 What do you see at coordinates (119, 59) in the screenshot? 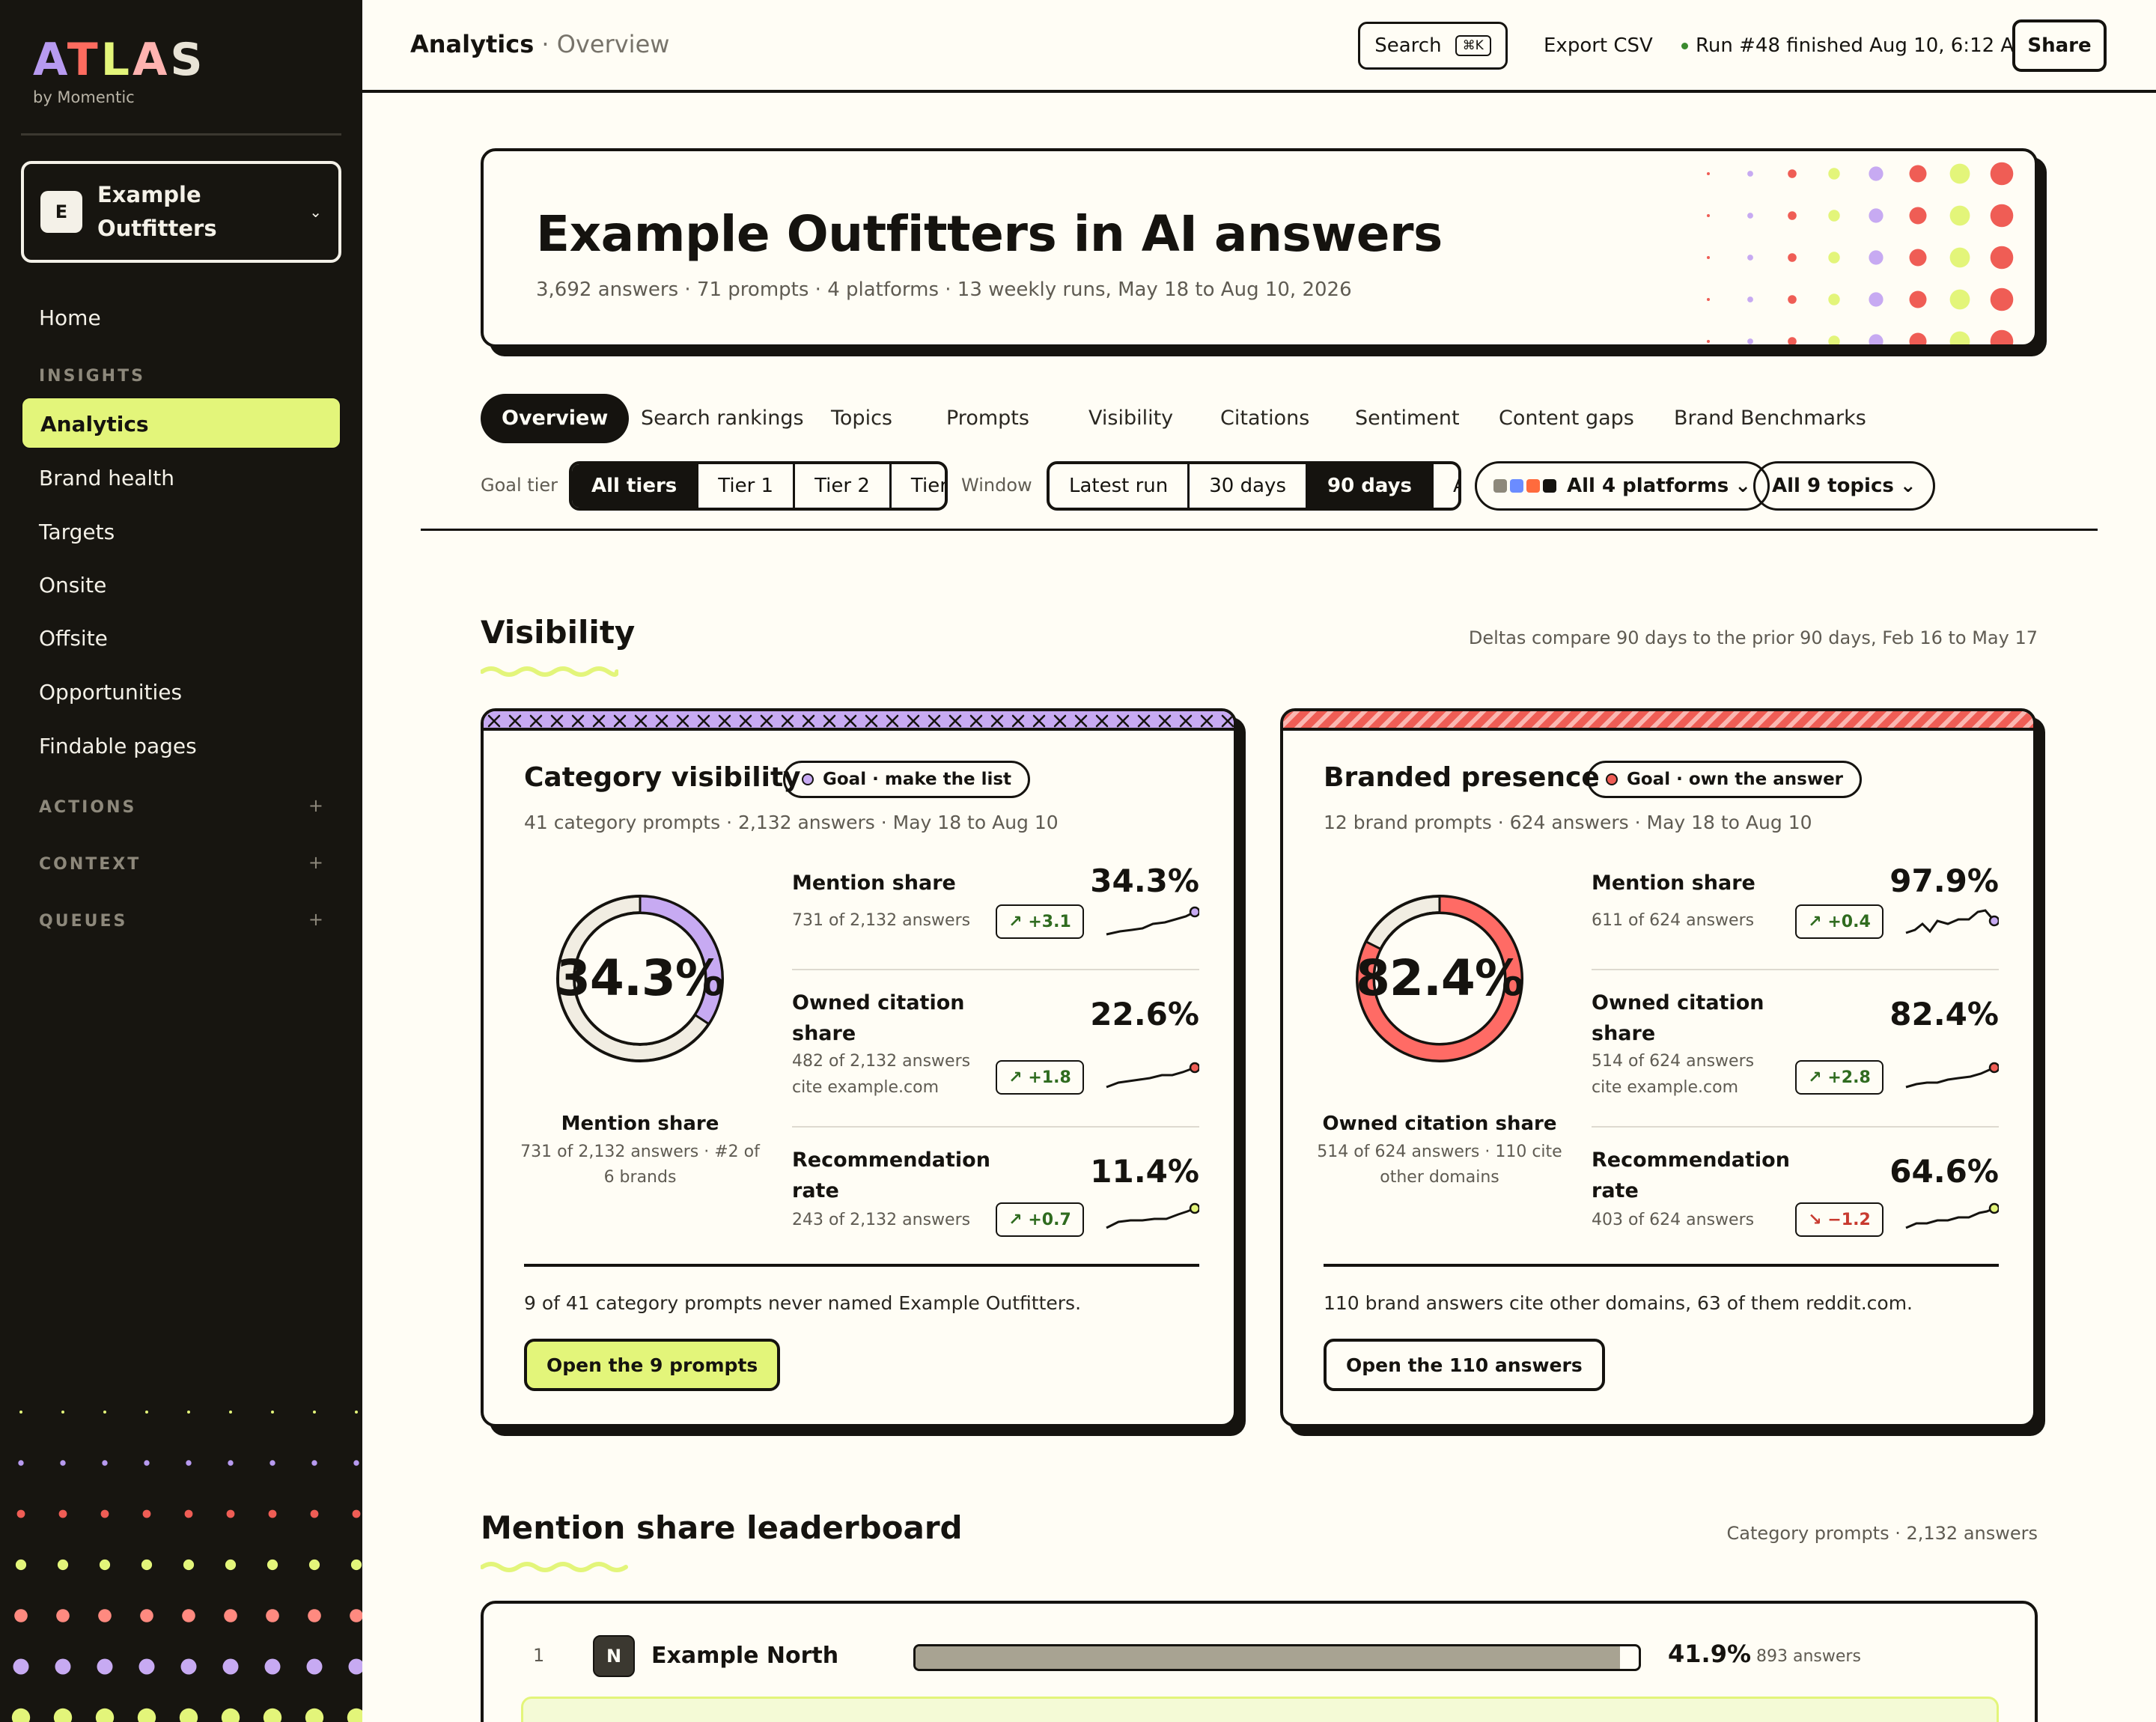
I see `atlas-logo: ATLAS` at bounding box center [119, 59].